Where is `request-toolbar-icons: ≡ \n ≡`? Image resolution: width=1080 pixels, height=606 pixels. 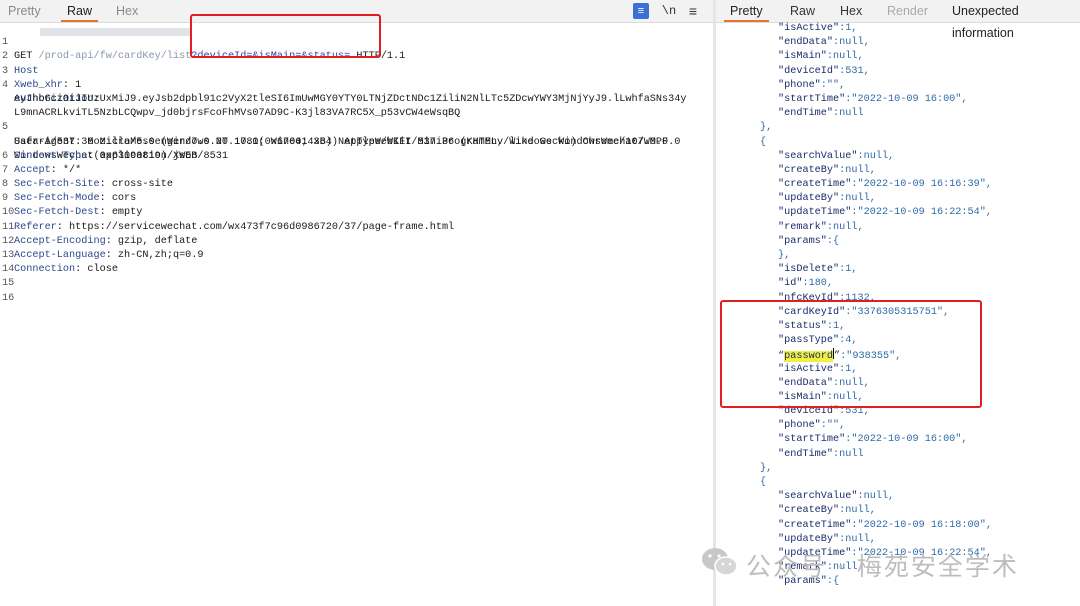
request-toolbar-icons: ≡ \n ≡ is located at coordinates (661, 11).